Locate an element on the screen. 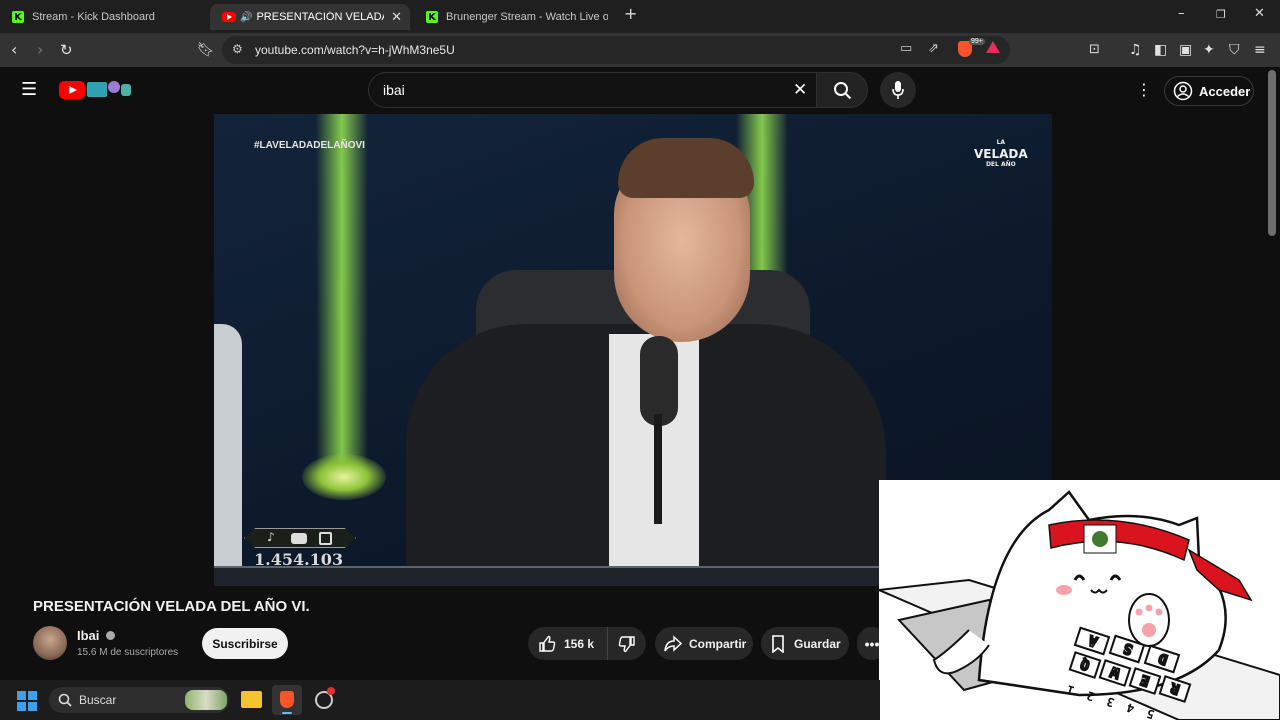 The height and width of the screenshot is (720, 1280). taskbar-search: Buscar is located at coordinates (139, 700).